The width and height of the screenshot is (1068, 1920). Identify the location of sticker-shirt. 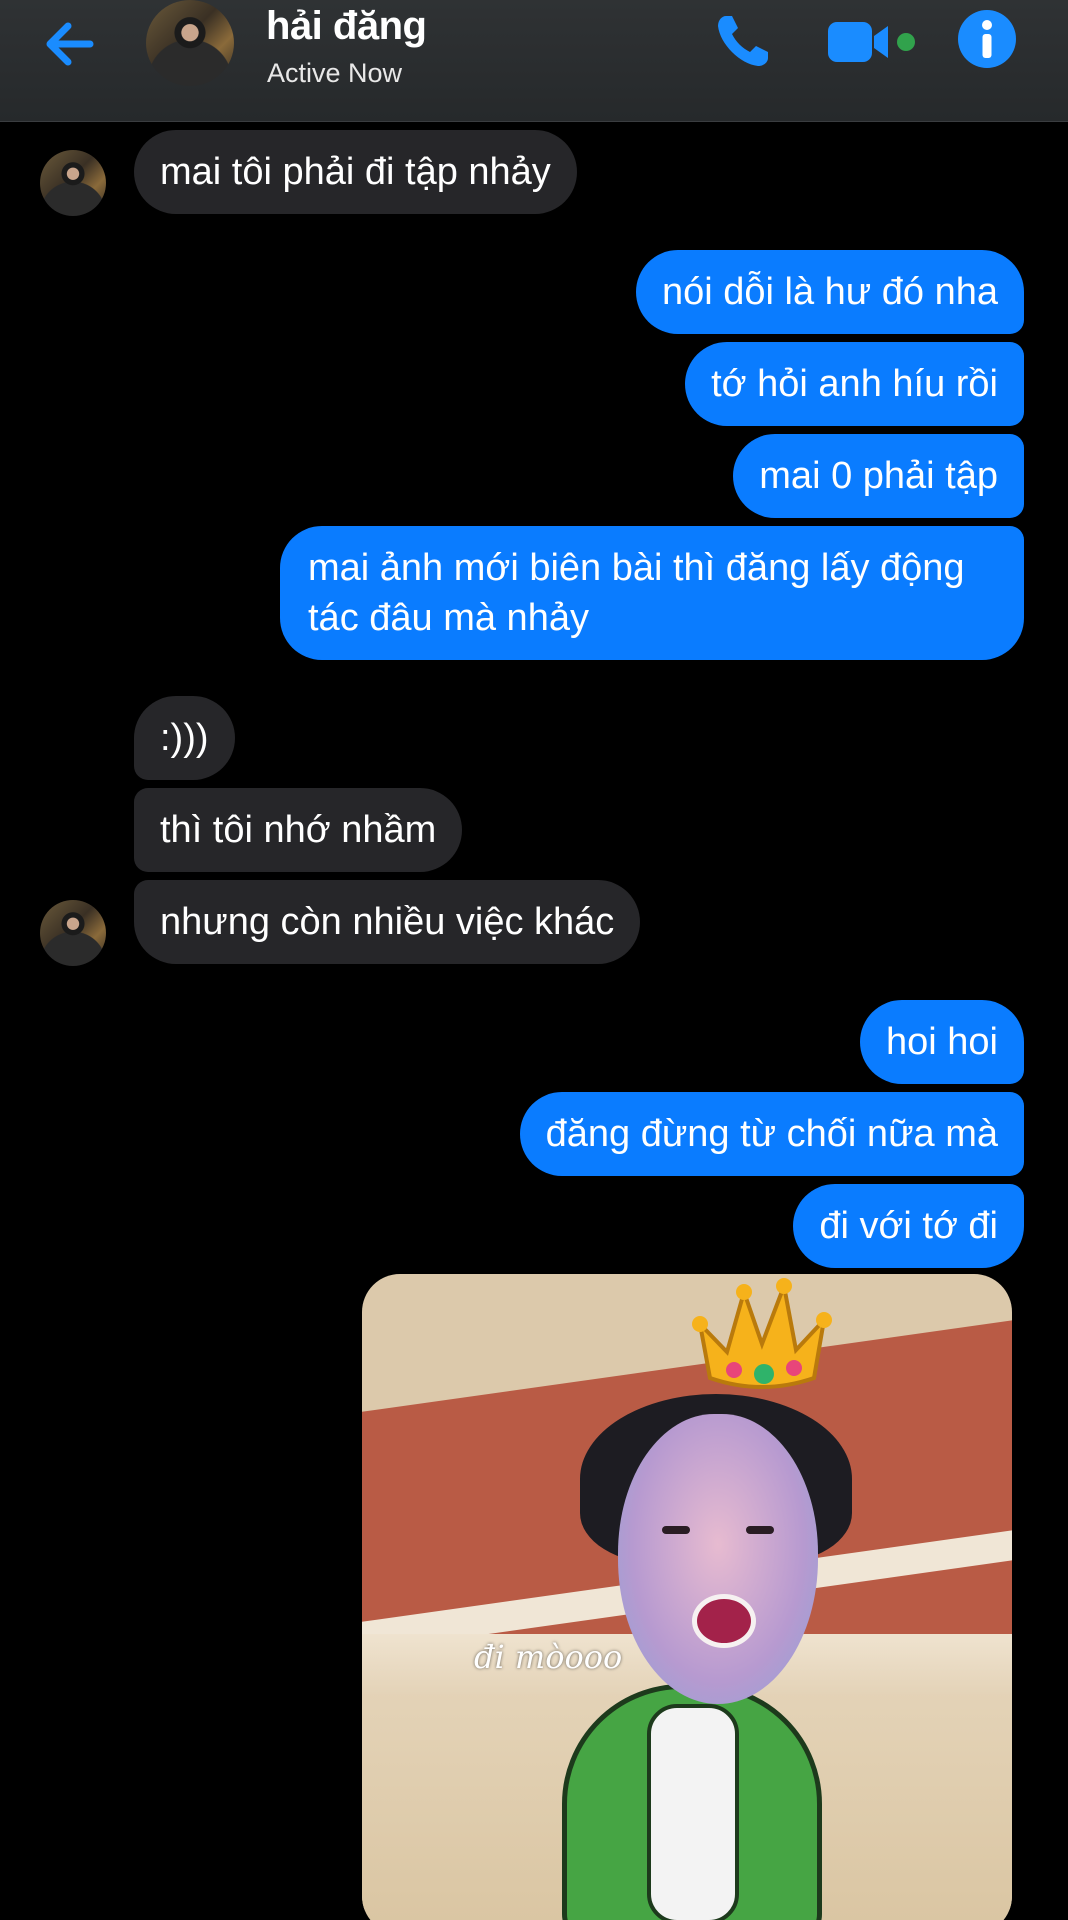
(693, 1812).